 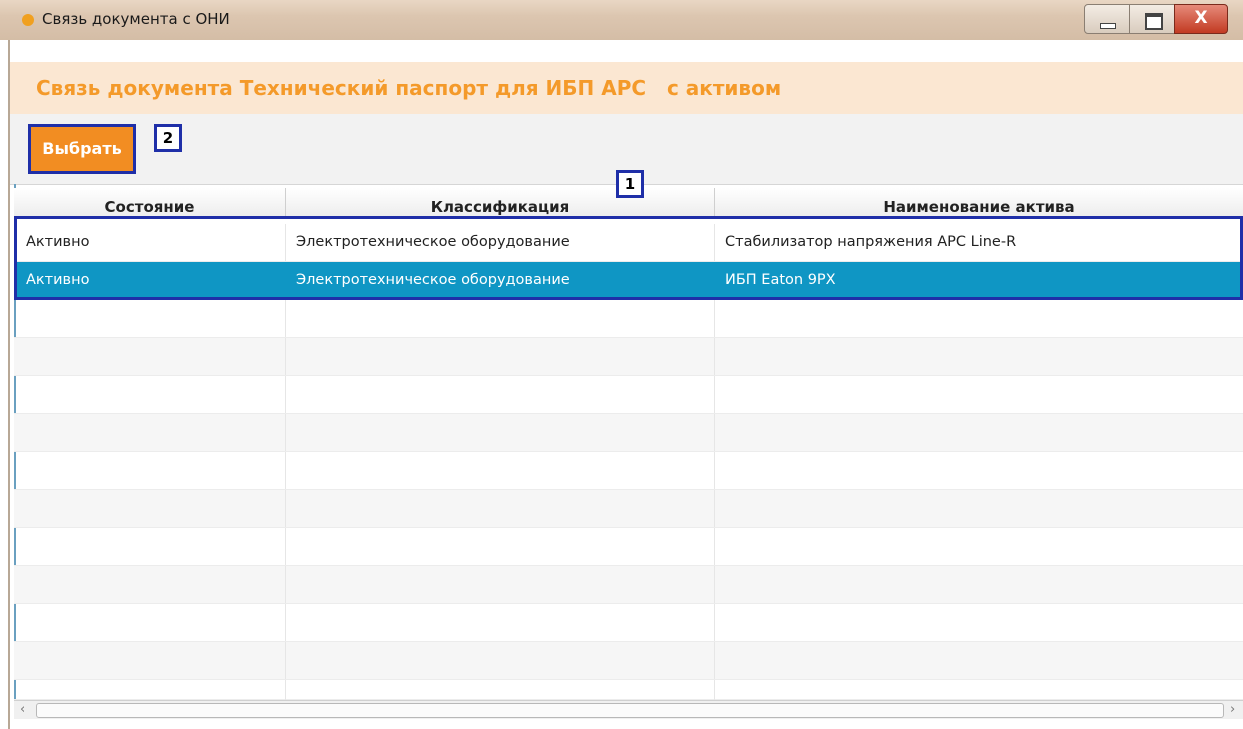 What do you see at coordinates (1108, 26) in the screenshot?
I see `minimize-icon` at bounding box center [1108, 26].